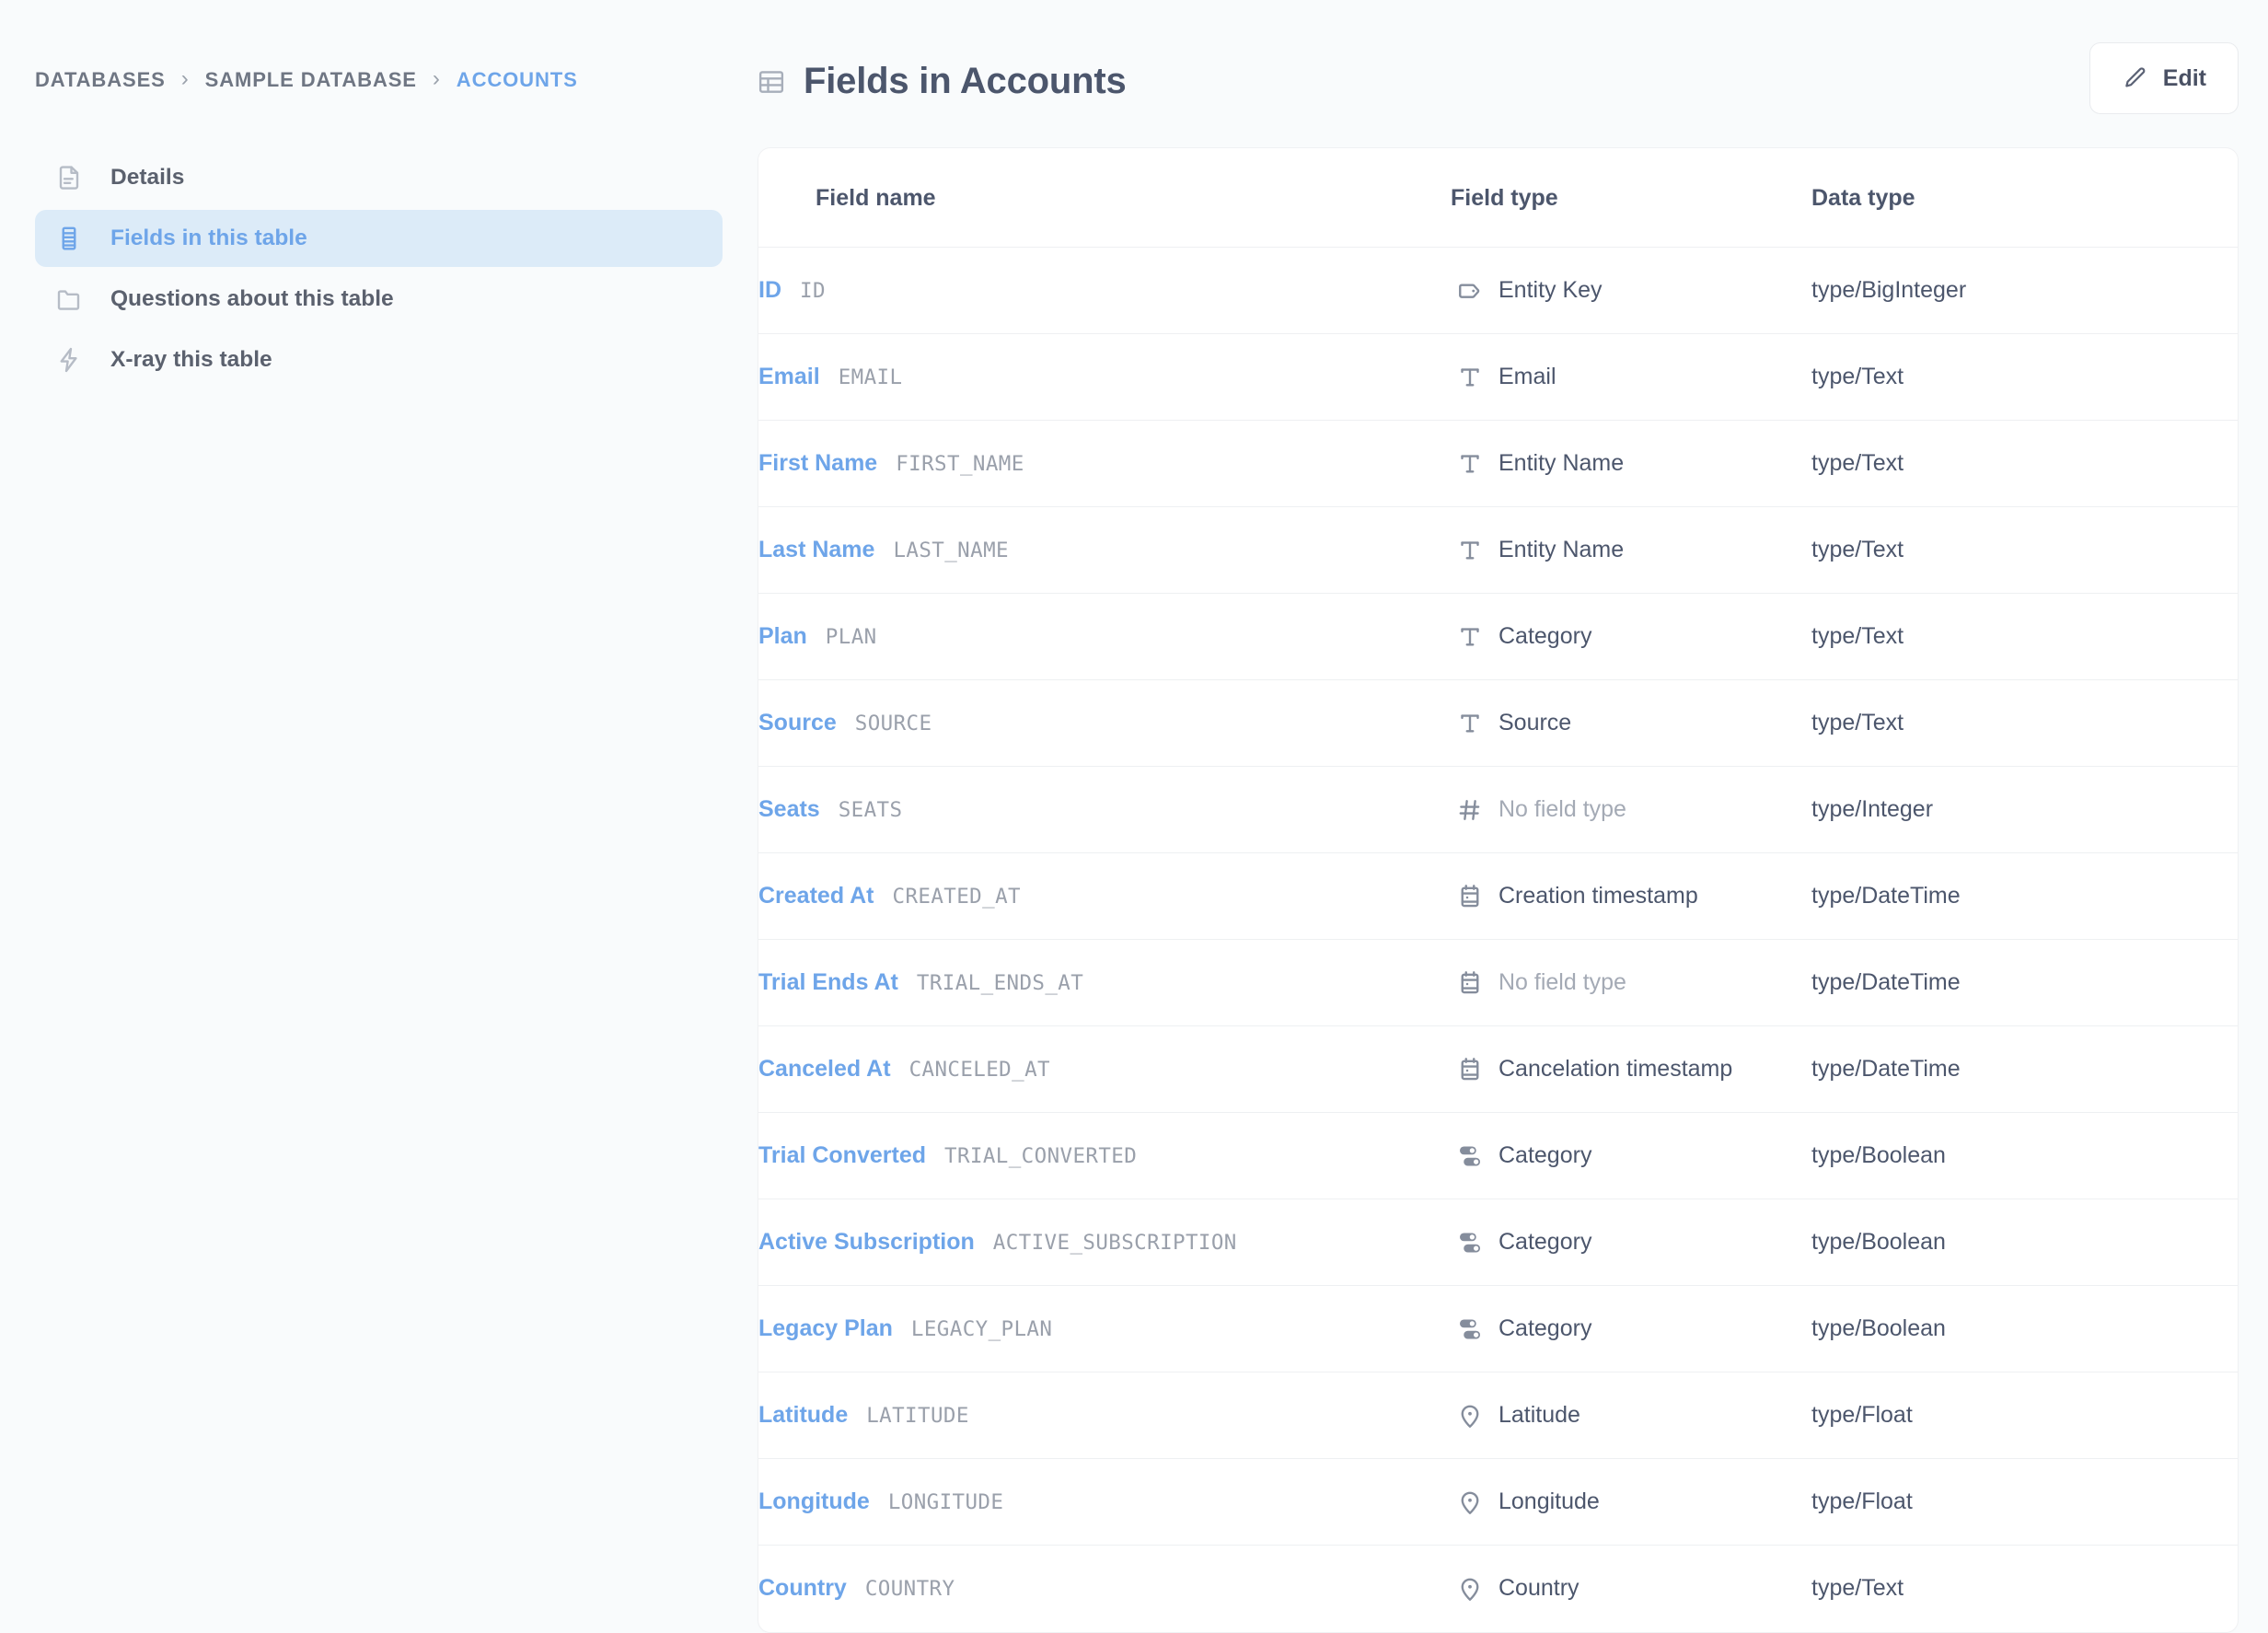 The height and width of the screenshot is (1633, 2268). I want to click on breadcrumb-item-accounts: ACCOUNTS, so click(517, 80).